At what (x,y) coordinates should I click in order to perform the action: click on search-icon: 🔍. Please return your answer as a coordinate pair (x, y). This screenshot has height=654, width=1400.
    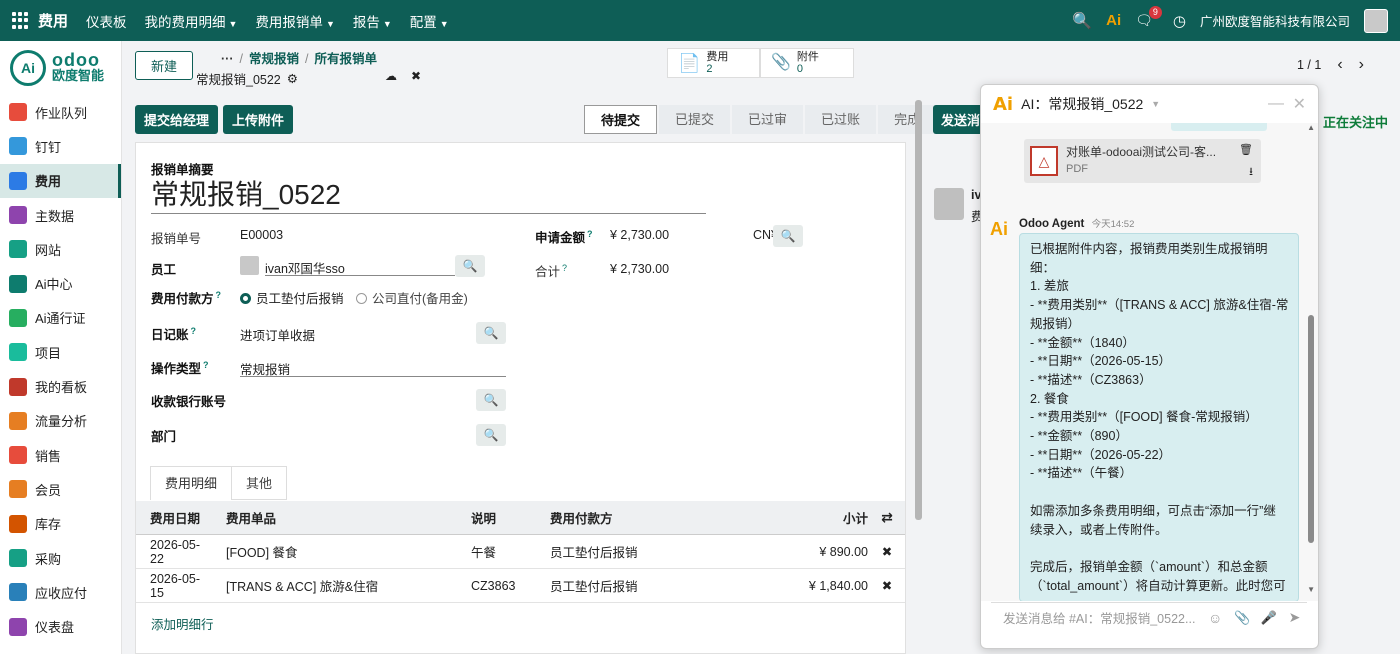
    Looking at the image, I should click on (1082, 21).